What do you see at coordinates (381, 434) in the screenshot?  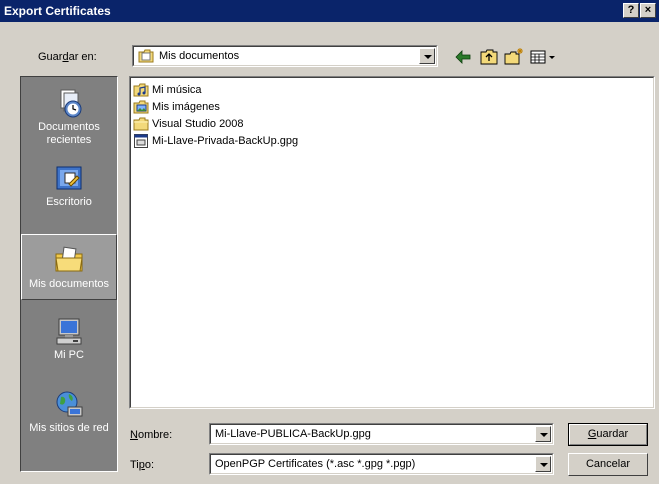 I see `filename-field: Mi-Llave-PUBLICA-BackUp.gpg` at bounding box center [381, 434].